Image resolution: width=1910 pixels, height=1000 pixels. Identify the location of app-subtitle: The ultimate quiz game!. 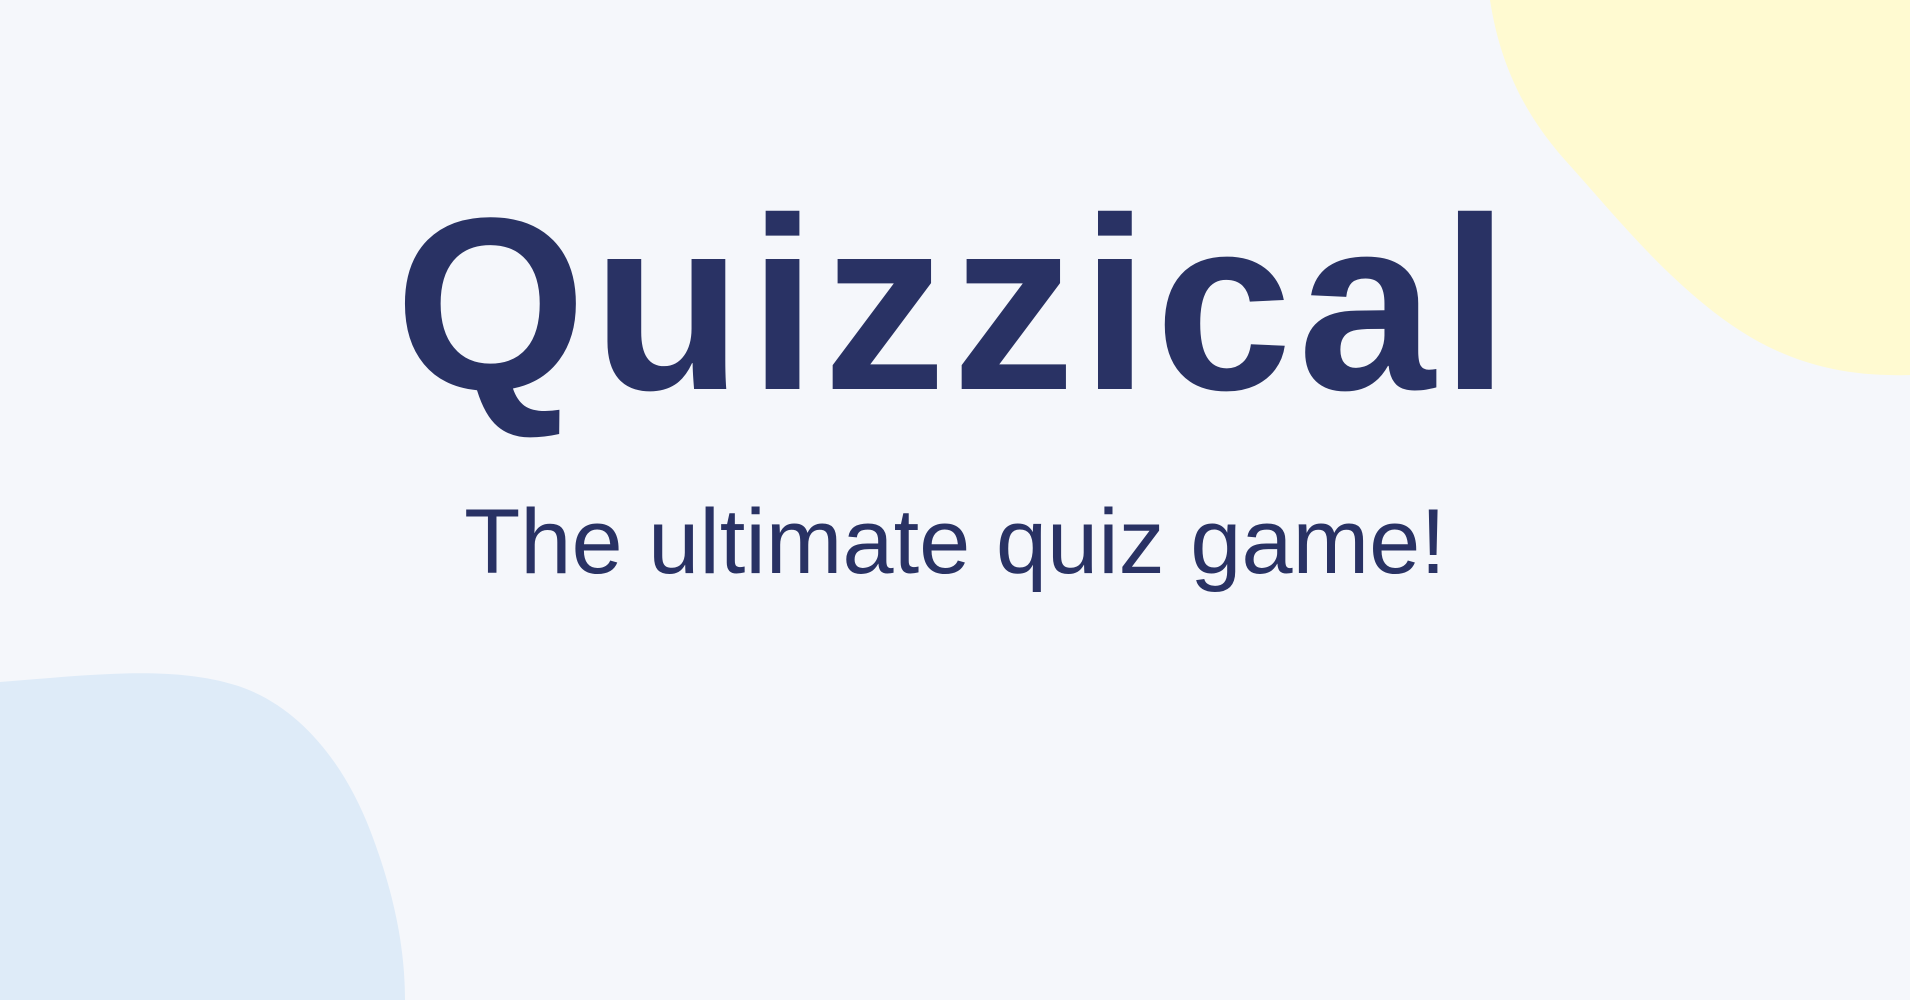
(955, 542).